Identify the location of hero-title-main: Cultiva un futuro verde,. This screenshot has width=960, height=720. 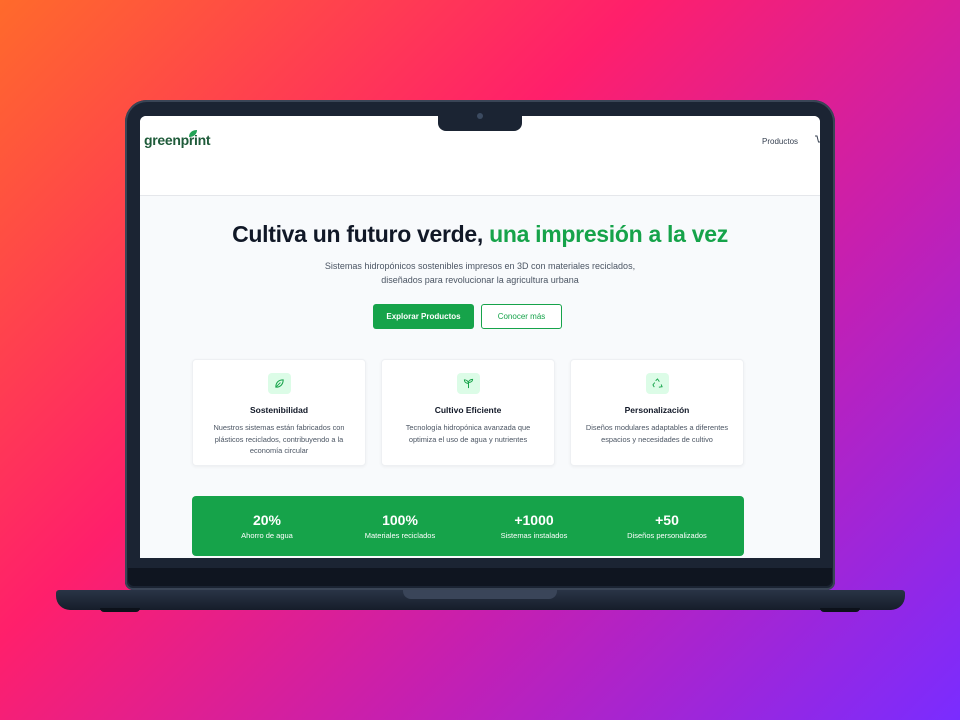
(361, 234).